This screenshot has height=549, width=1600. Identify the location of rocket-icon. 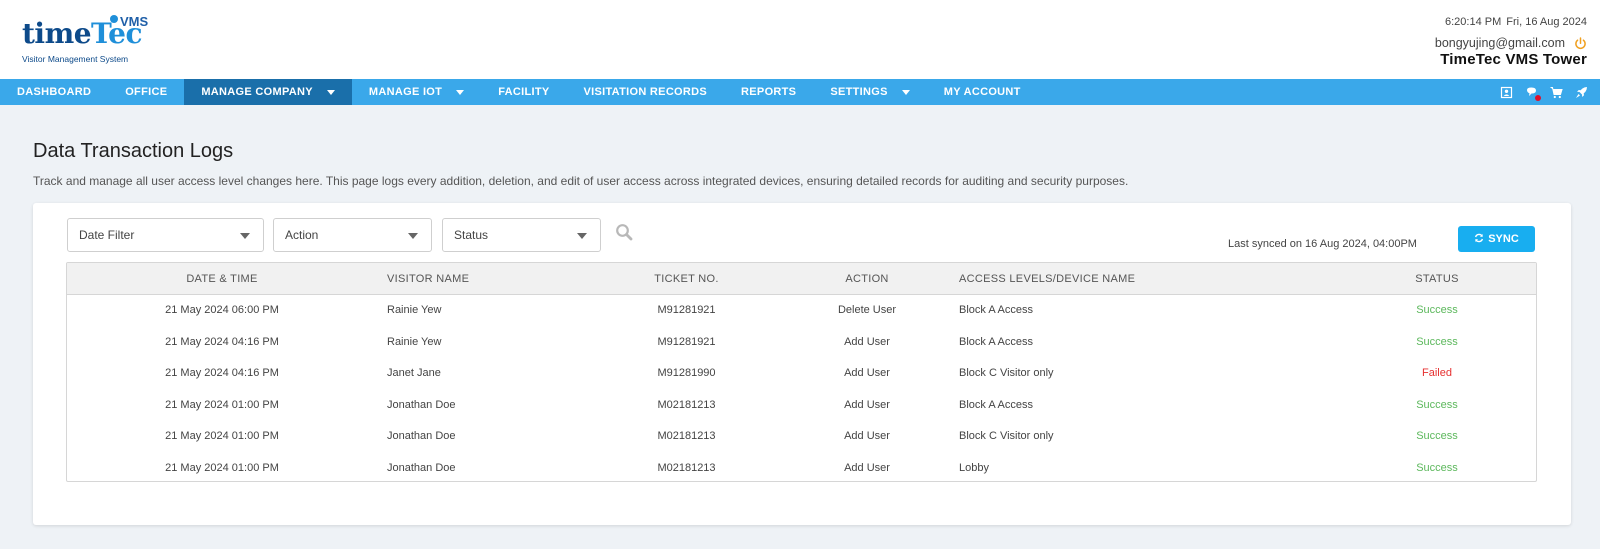
(1581, 92).